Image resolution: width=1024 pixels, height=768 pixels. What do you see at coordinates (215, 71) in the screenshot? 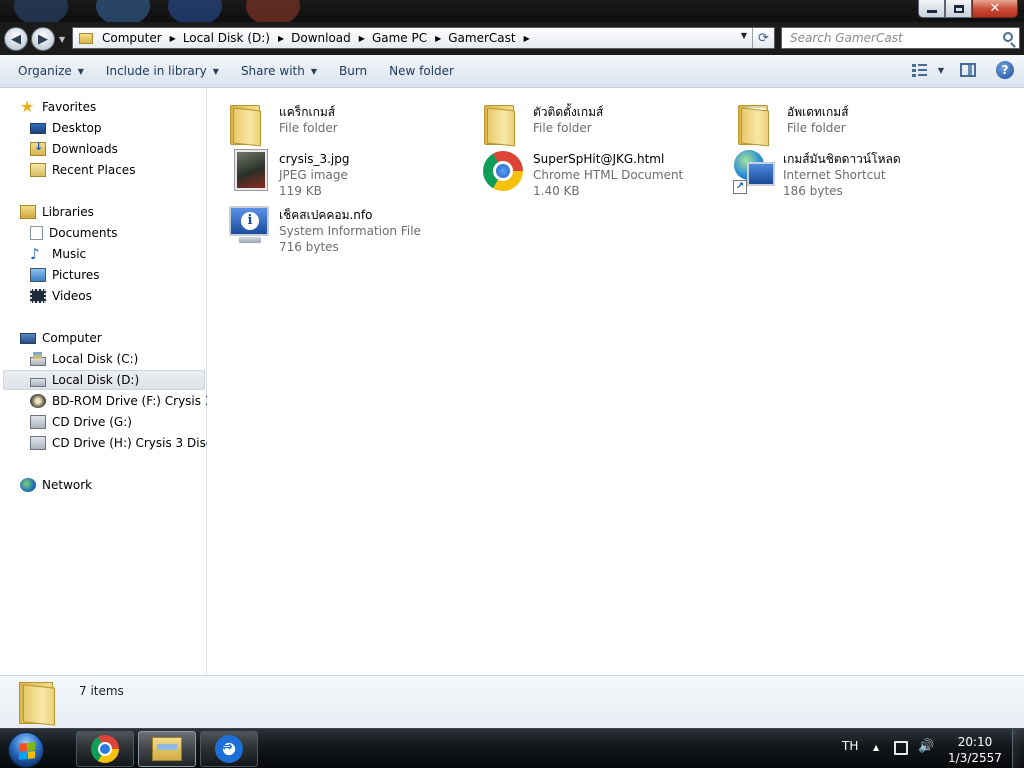
I see `chevron-down-icon: ▼` at bounding box center [215, 71].